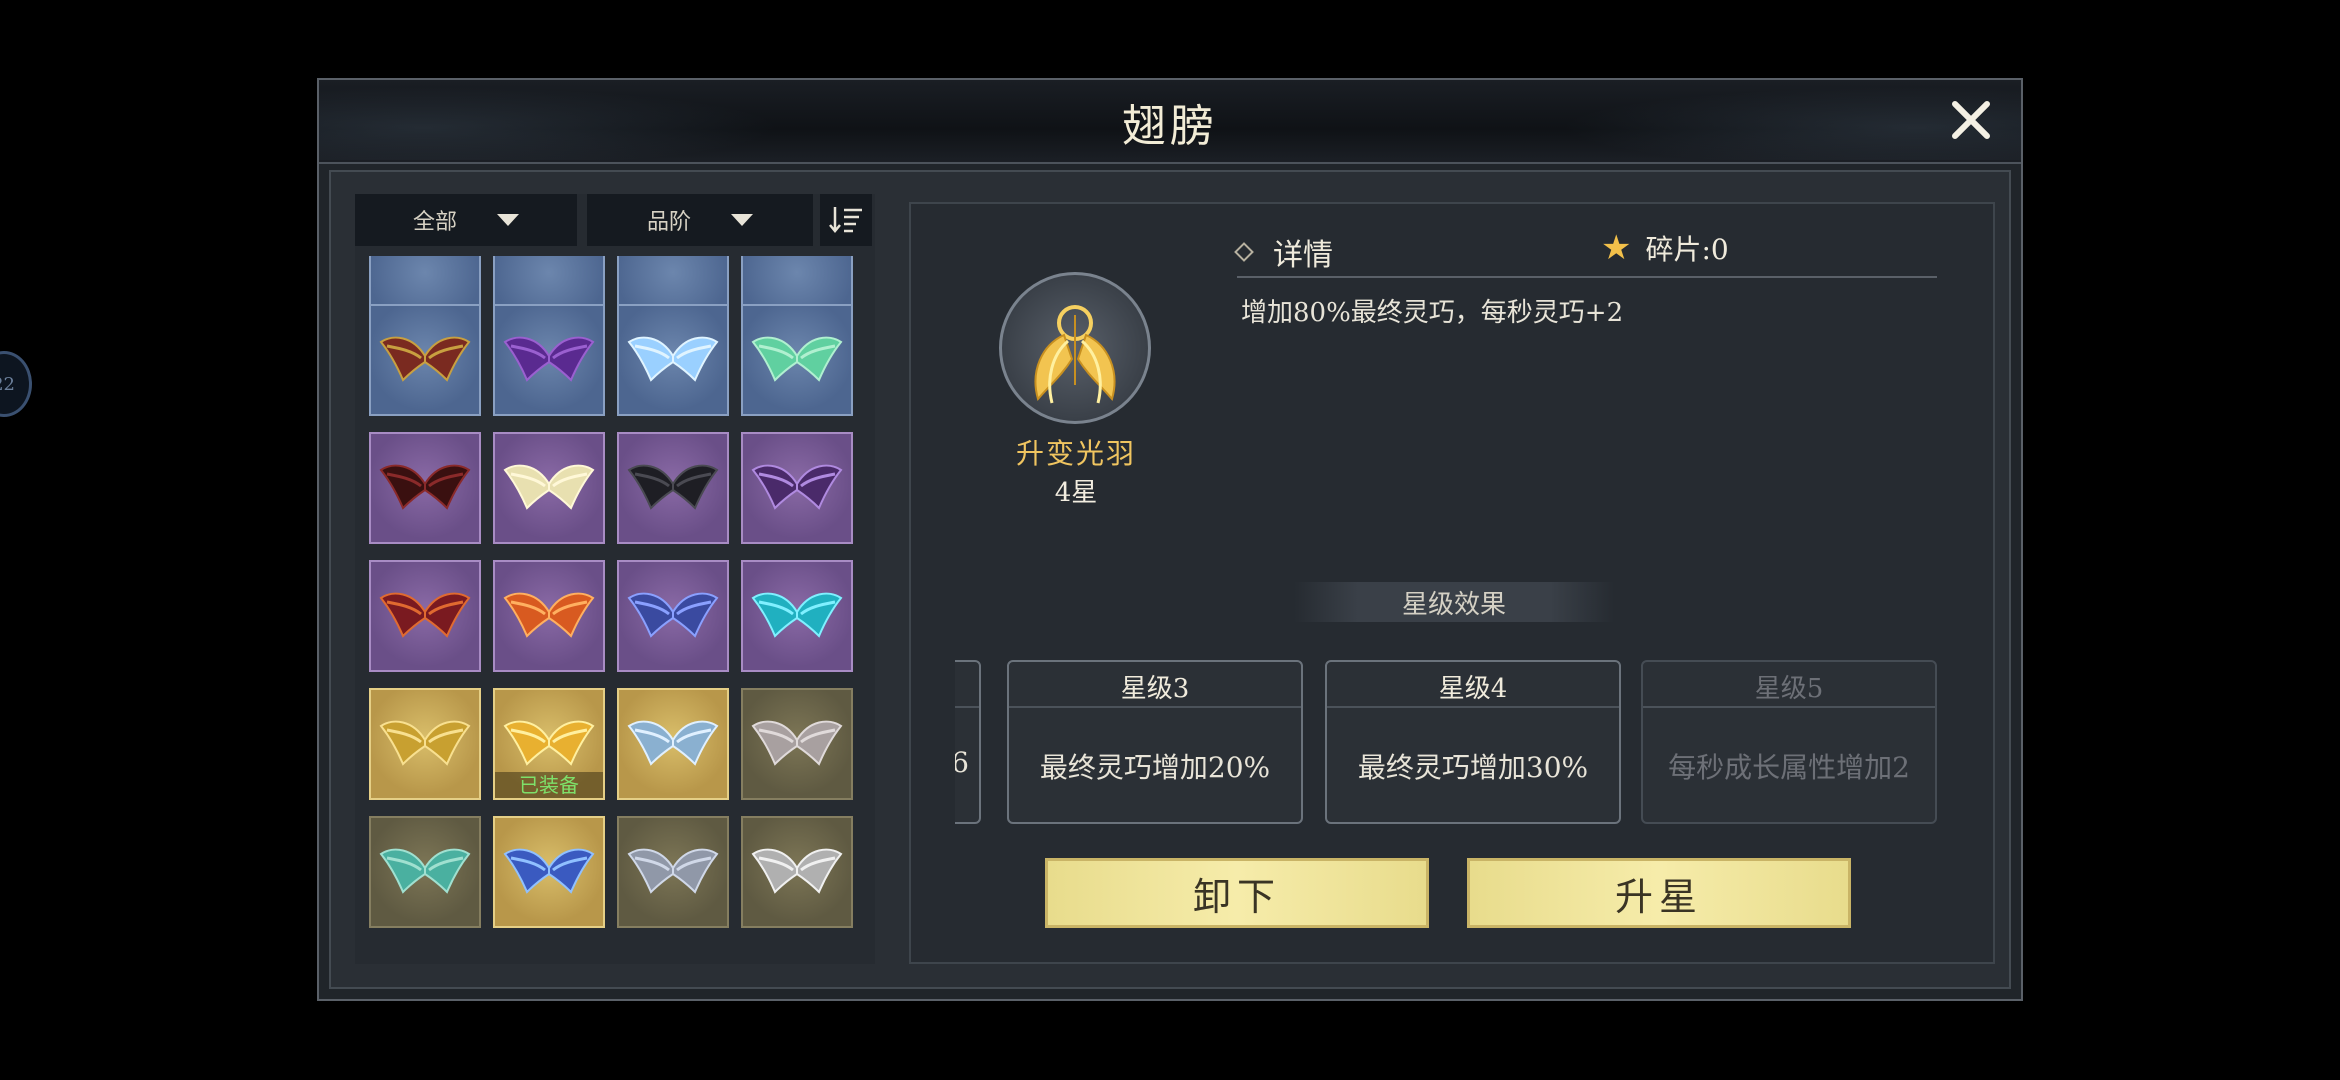 The image size is (2340, 1080). Describe the element at coordinates (1659, 893) in the screenshot. I see `star-up-button: 升星` at that location.